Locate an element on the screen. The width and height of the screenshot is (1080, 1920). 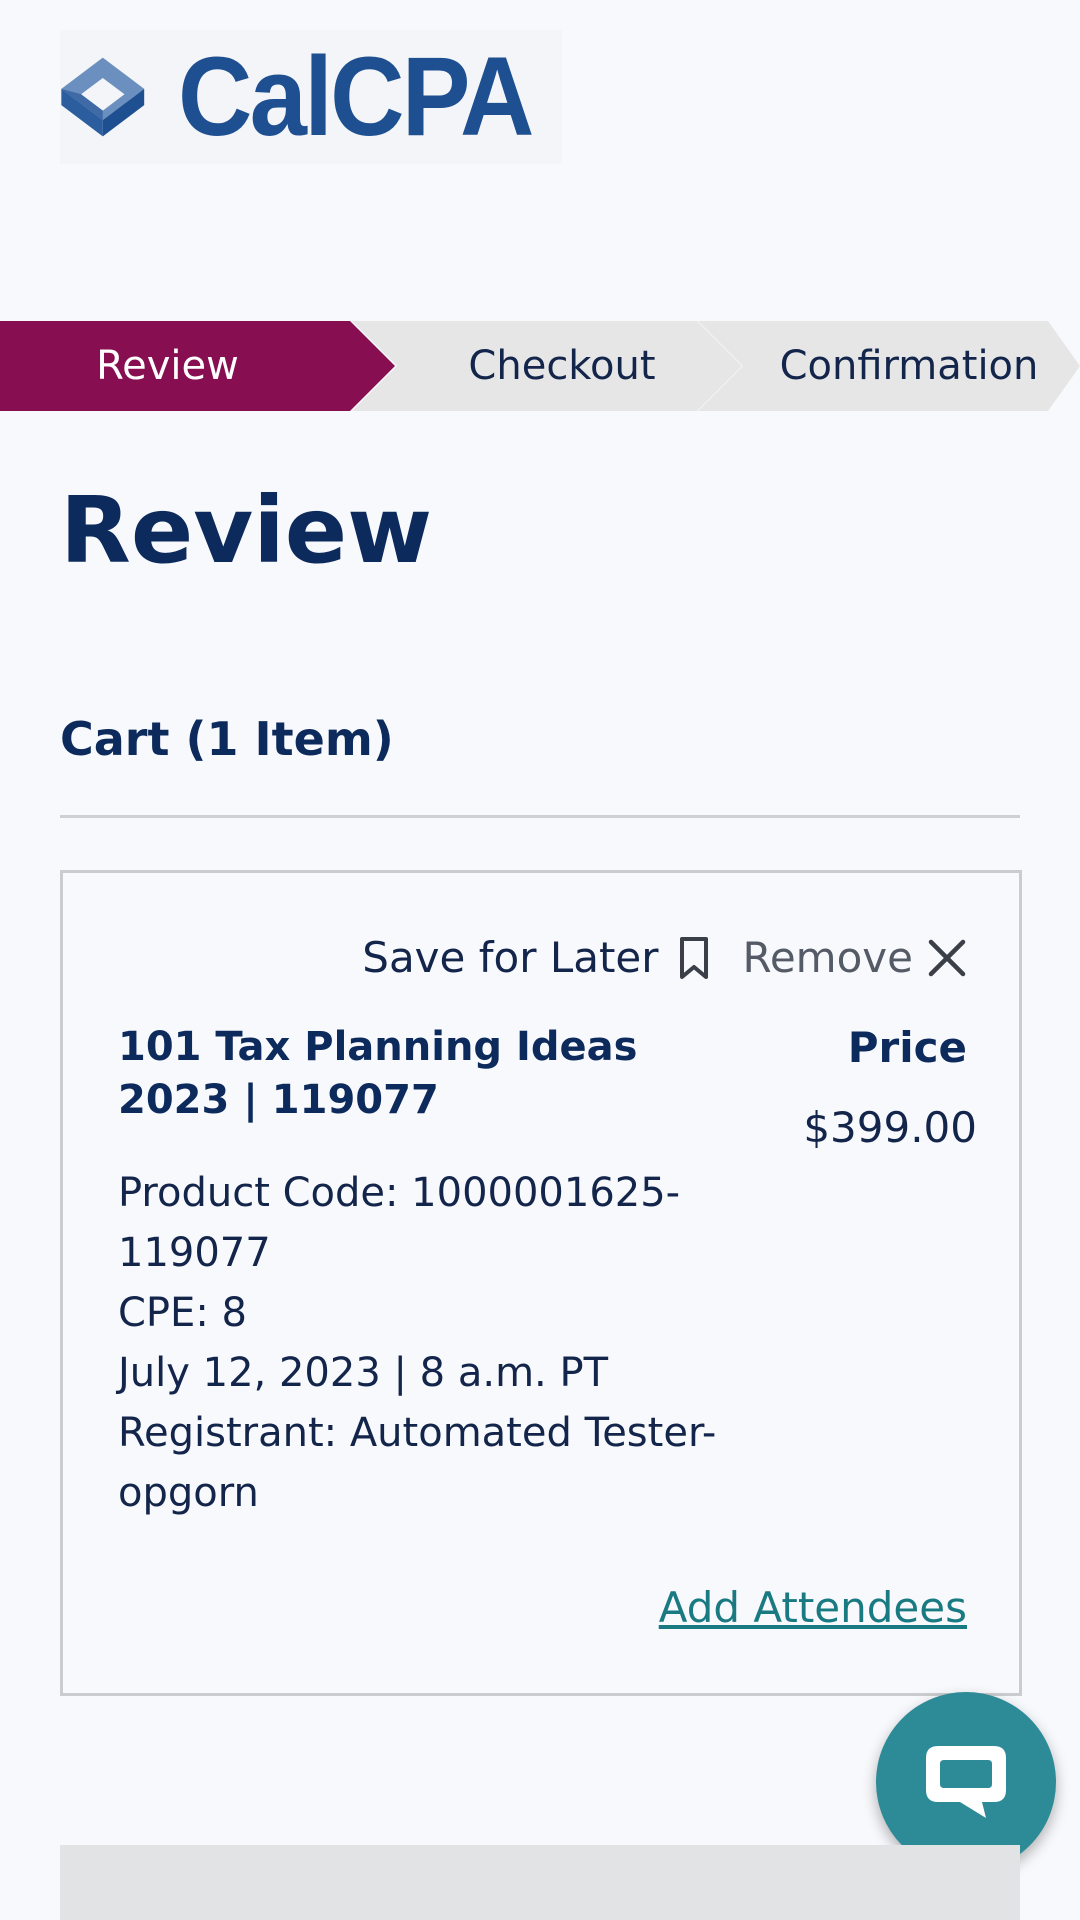
step-checkout: Checkout is located at coordinates (547, 366).